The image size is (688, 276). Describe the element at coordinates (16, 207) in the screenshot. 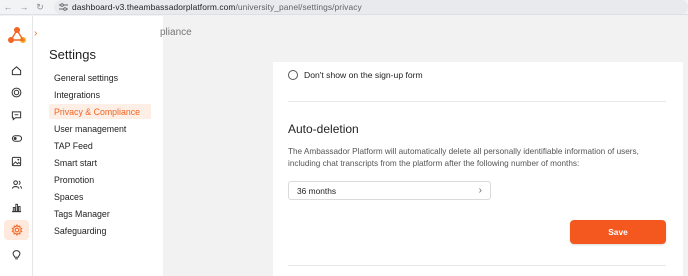

I see `chart-icon` at that location.